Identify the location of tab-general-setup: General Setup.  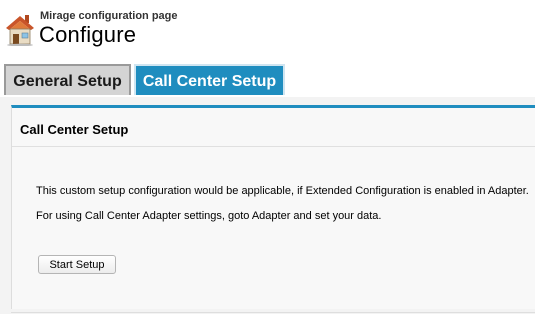
(67, 79).